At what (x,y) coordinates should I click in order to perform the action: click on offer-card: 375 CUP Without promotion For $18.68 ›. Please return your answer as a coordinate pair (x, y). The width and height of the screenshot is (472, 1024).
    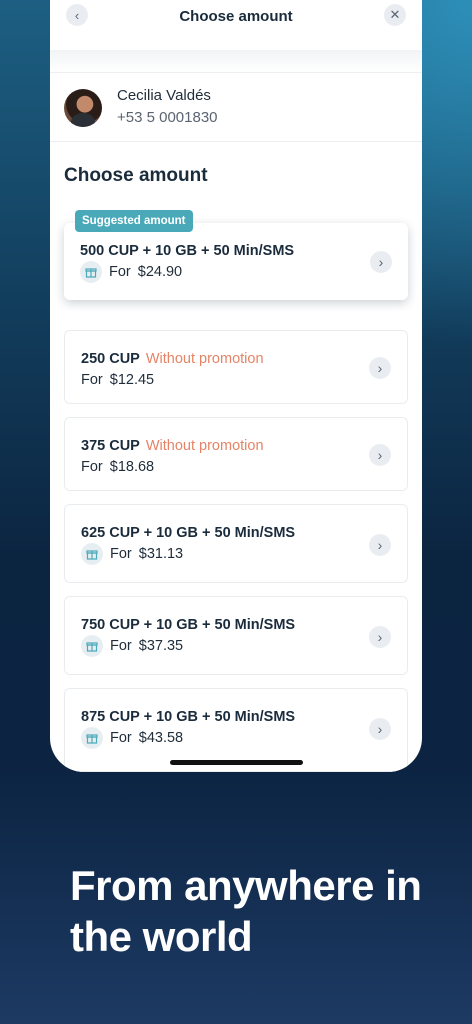
    Looking at the image, I should click on (236, 454).